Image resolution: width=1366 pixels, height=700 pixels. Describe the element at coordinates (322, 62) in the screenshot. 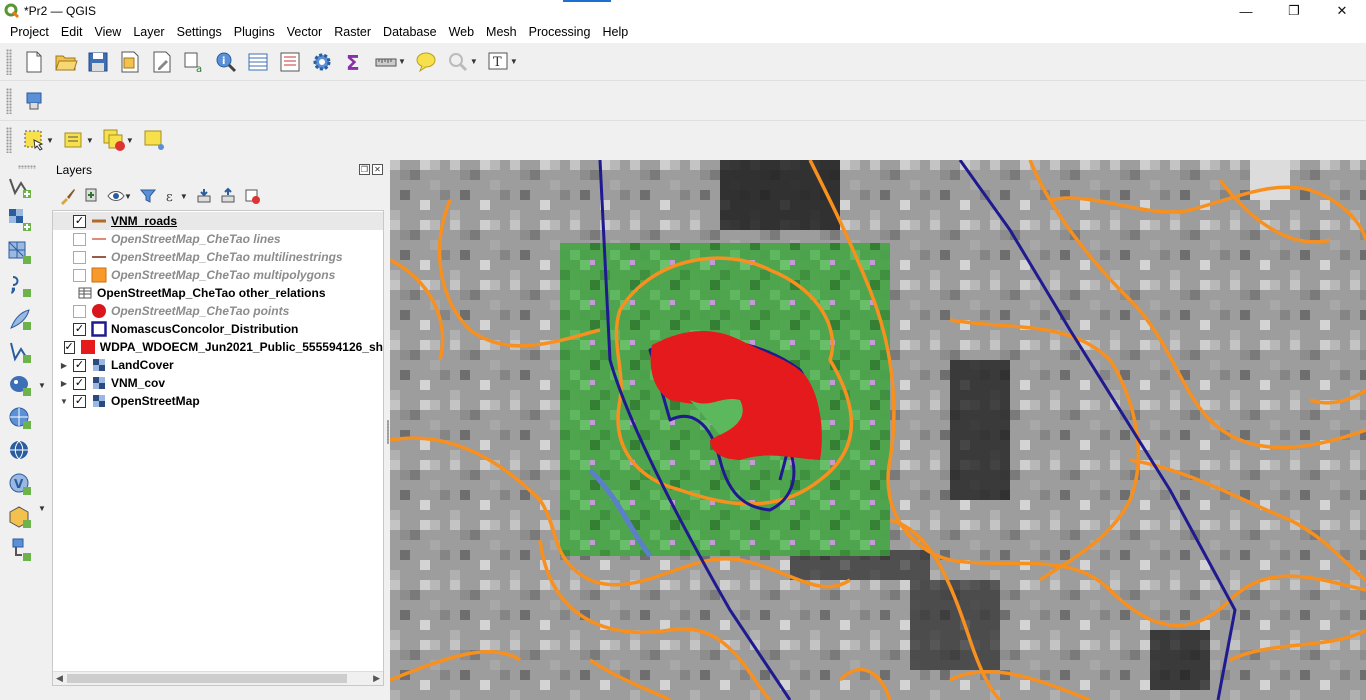

I see `settings-button` at that location.